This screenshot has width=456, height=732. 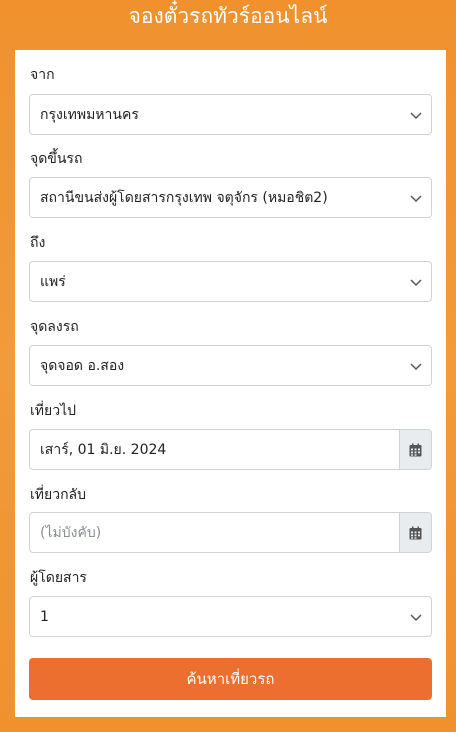 What do you see at coordinates (230, 365) in the screenshot?
I see `dropoff-select: จุดจอด อ.สอง` at bounding box center [230, 365].